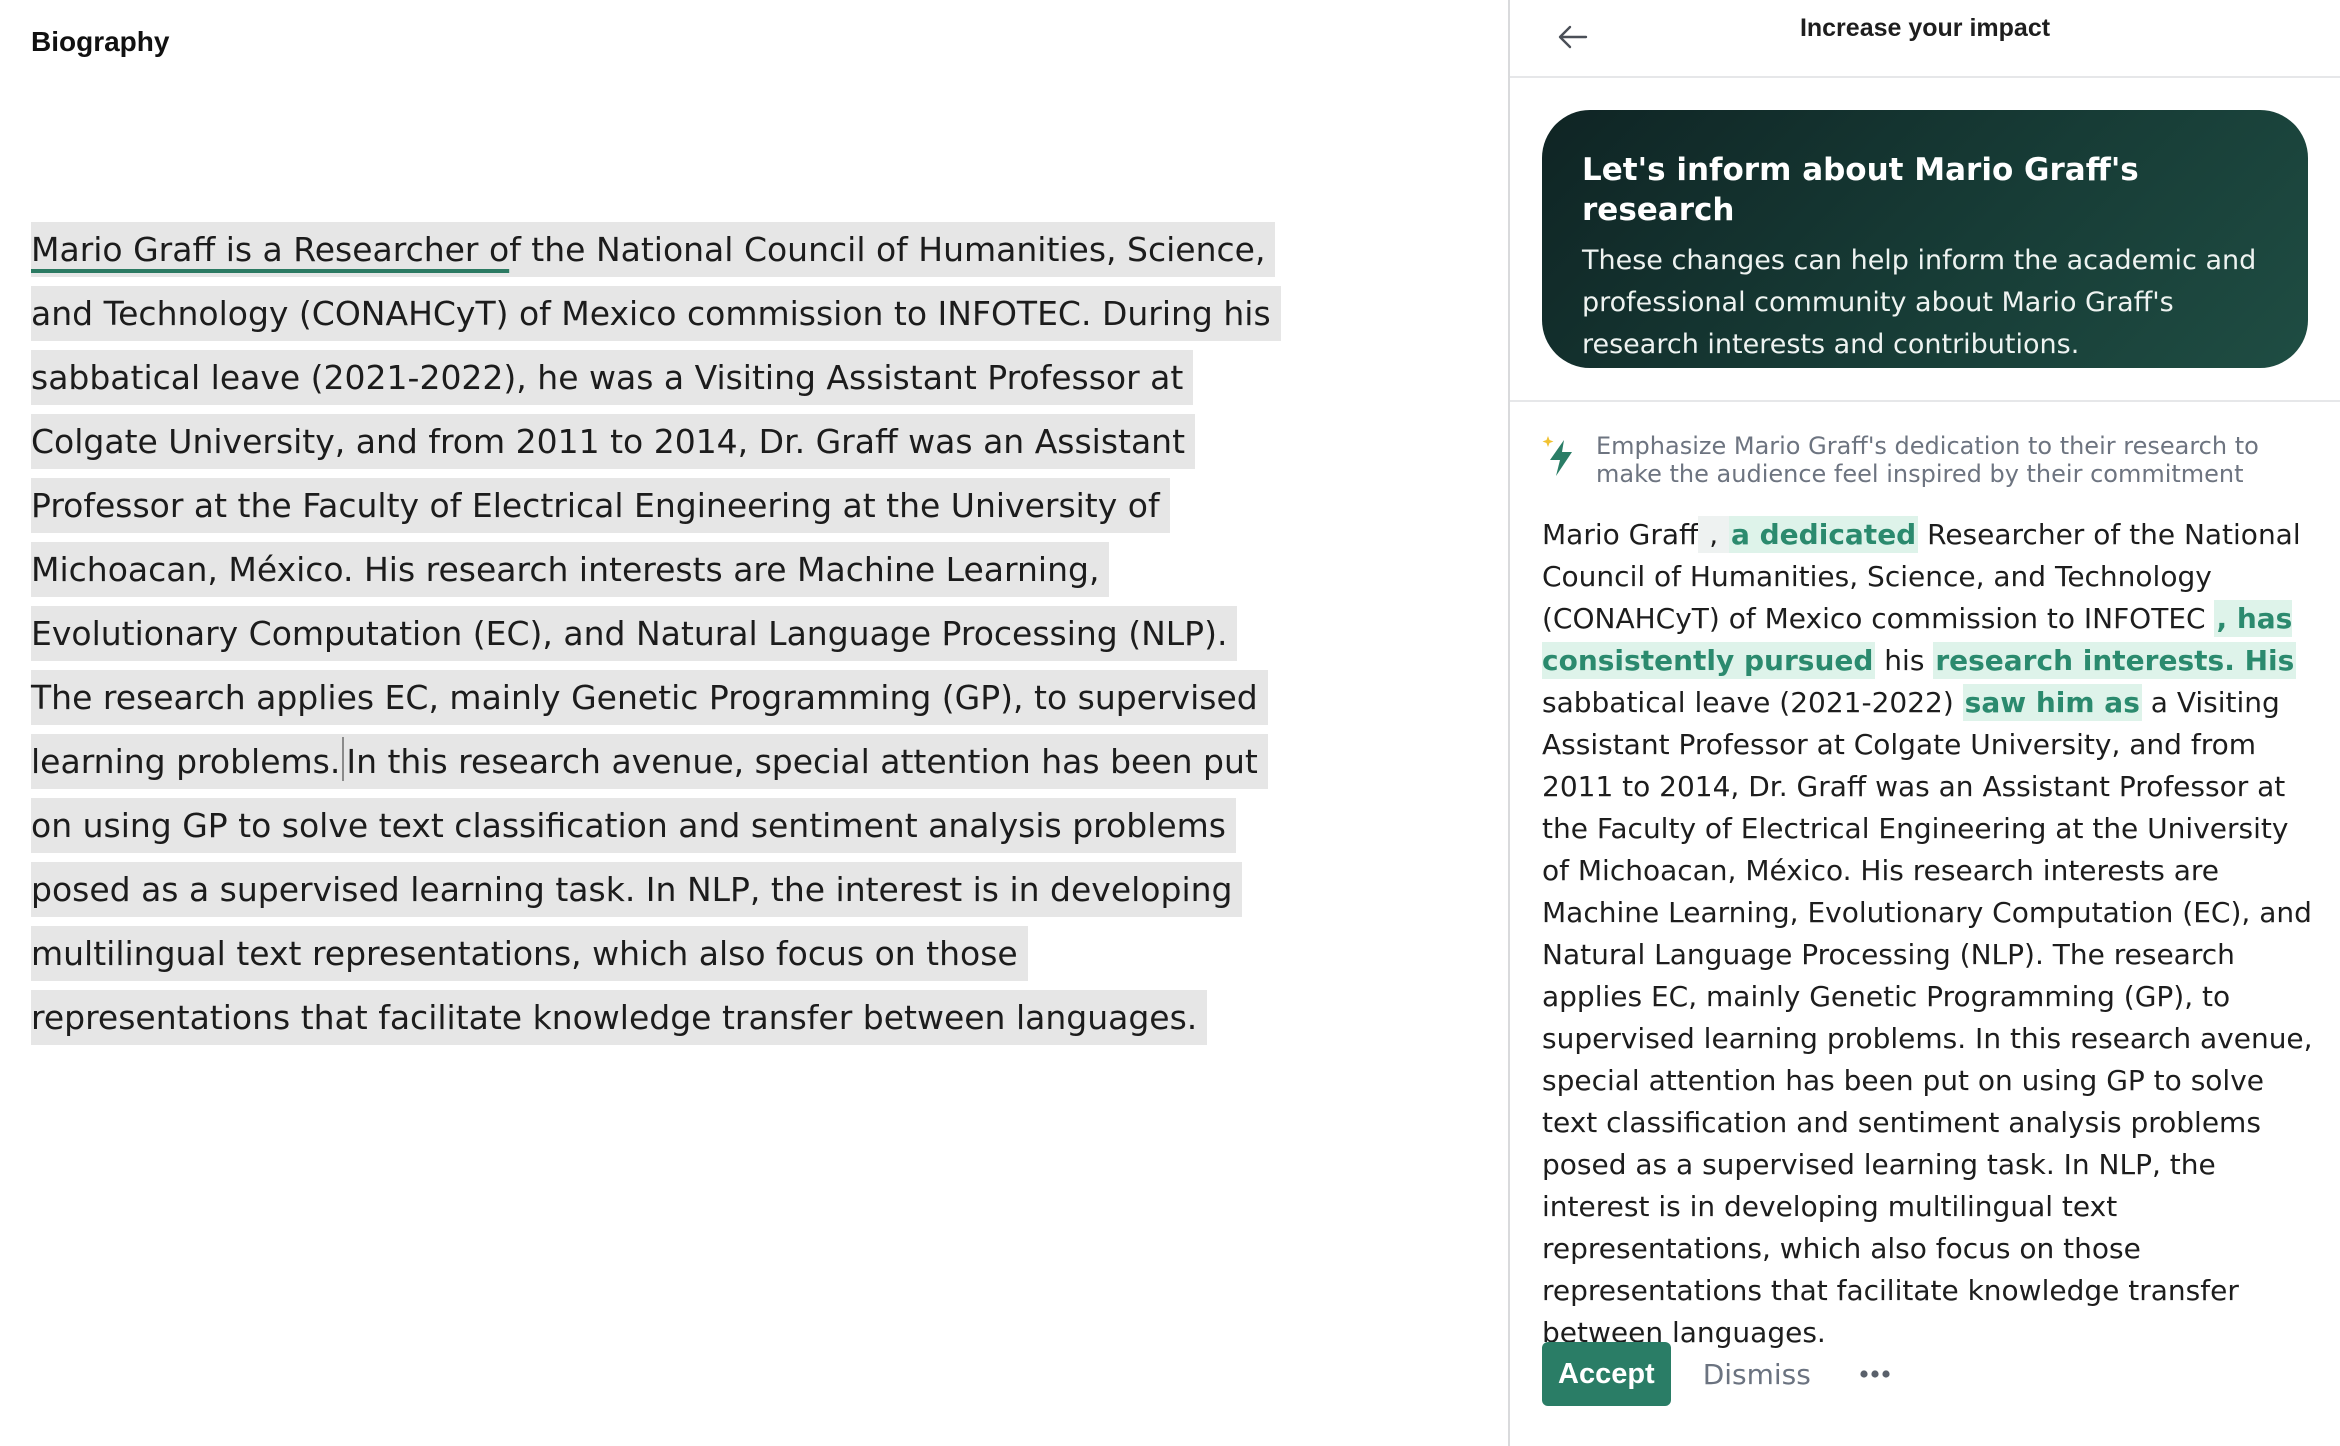 The height and width of the screenshot is (1446, 2340). I want to click on suggestion-insertion: research interests. His, so click(2115, 660).